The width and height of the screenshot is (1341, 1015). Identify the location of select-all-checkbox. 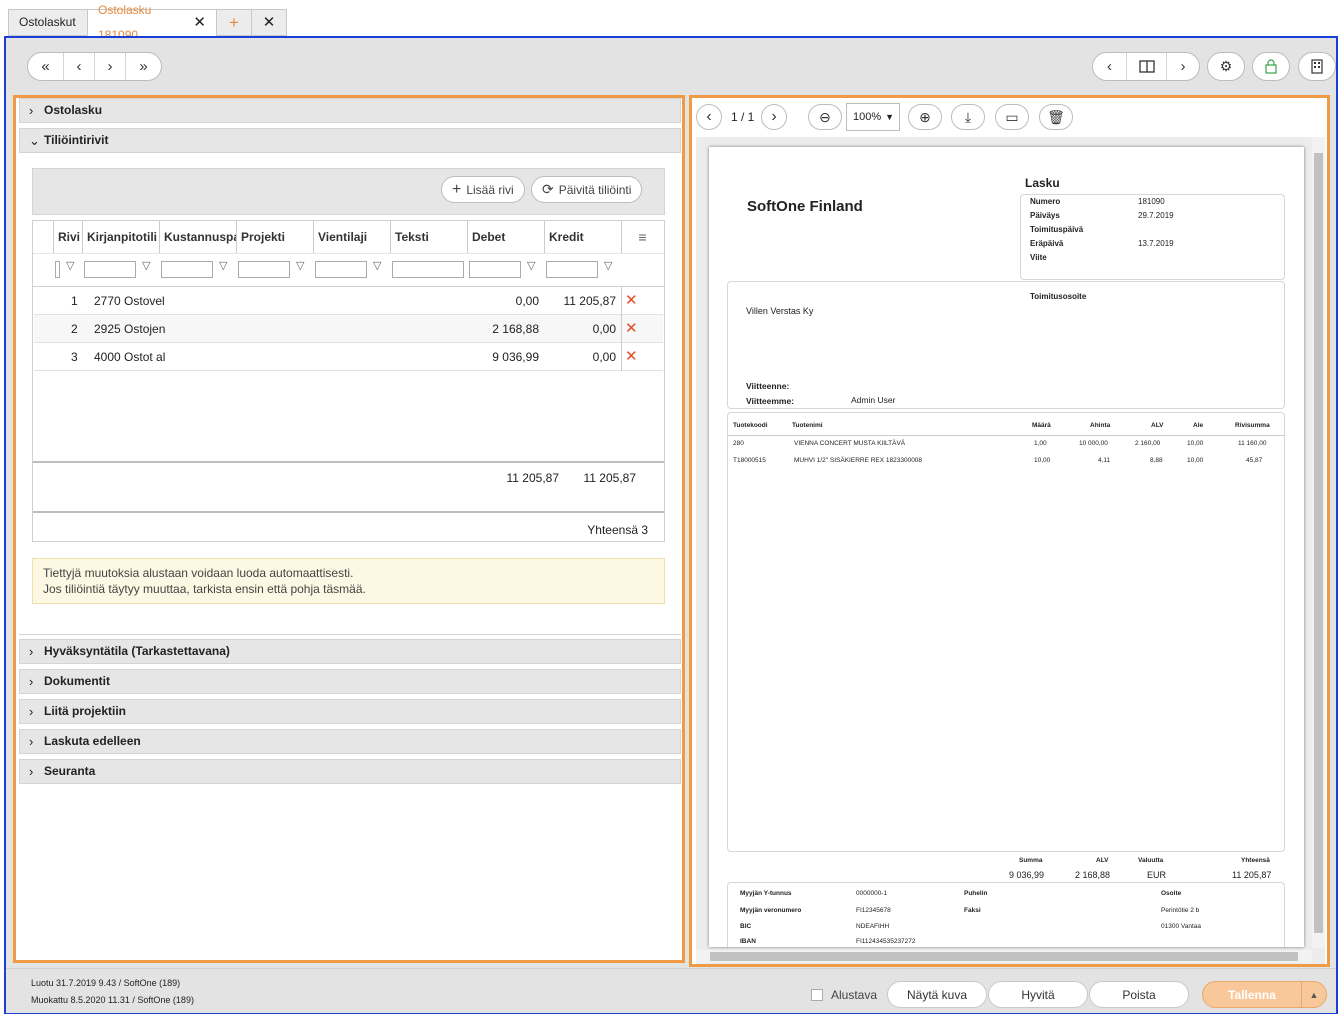
(57, 269).